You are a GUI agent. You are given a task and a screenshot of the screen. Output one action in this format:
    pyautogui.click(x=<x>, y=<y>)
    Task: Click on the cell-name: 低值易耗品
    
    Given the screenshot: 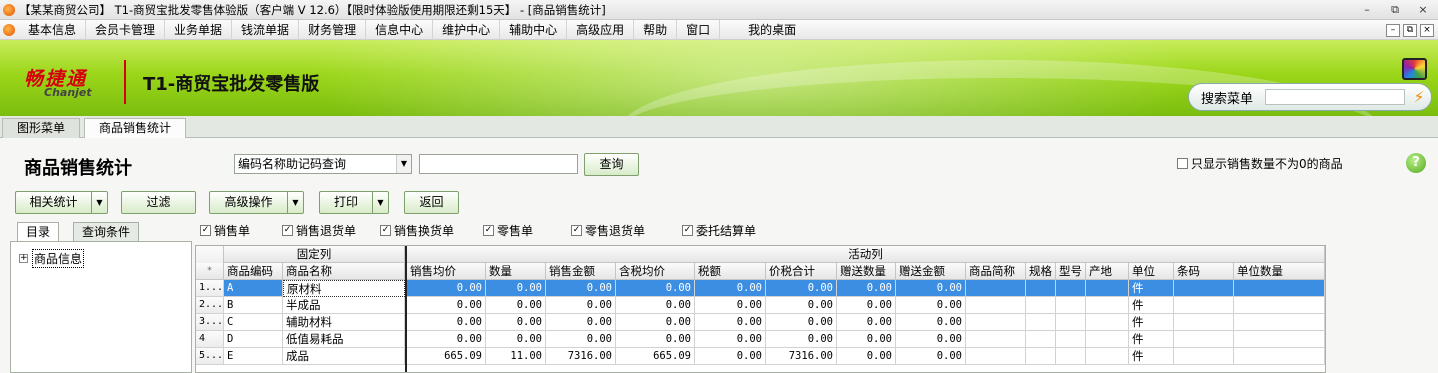 What is the action you would take?
    pyautogui.click(x=344, y=339)
    